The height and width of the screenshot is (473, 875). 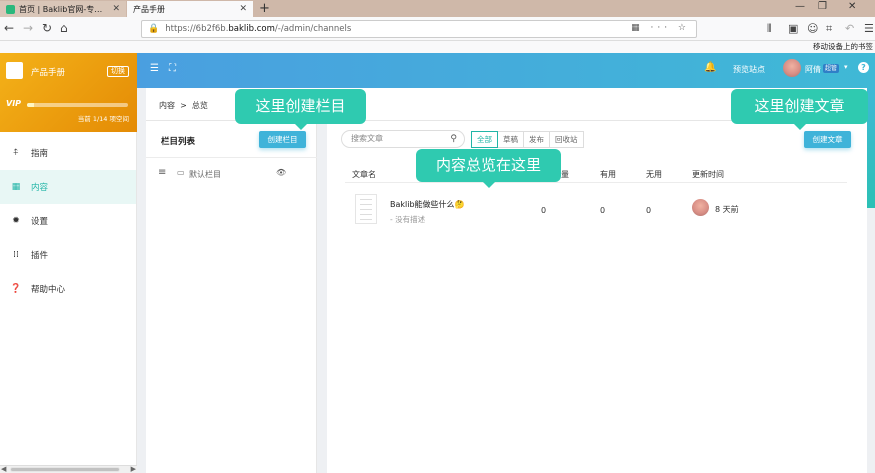 What do you see at coordinates (800, 6) in the screenshot?
I see `minimize-icon: —` at bounding box center [800, 6].